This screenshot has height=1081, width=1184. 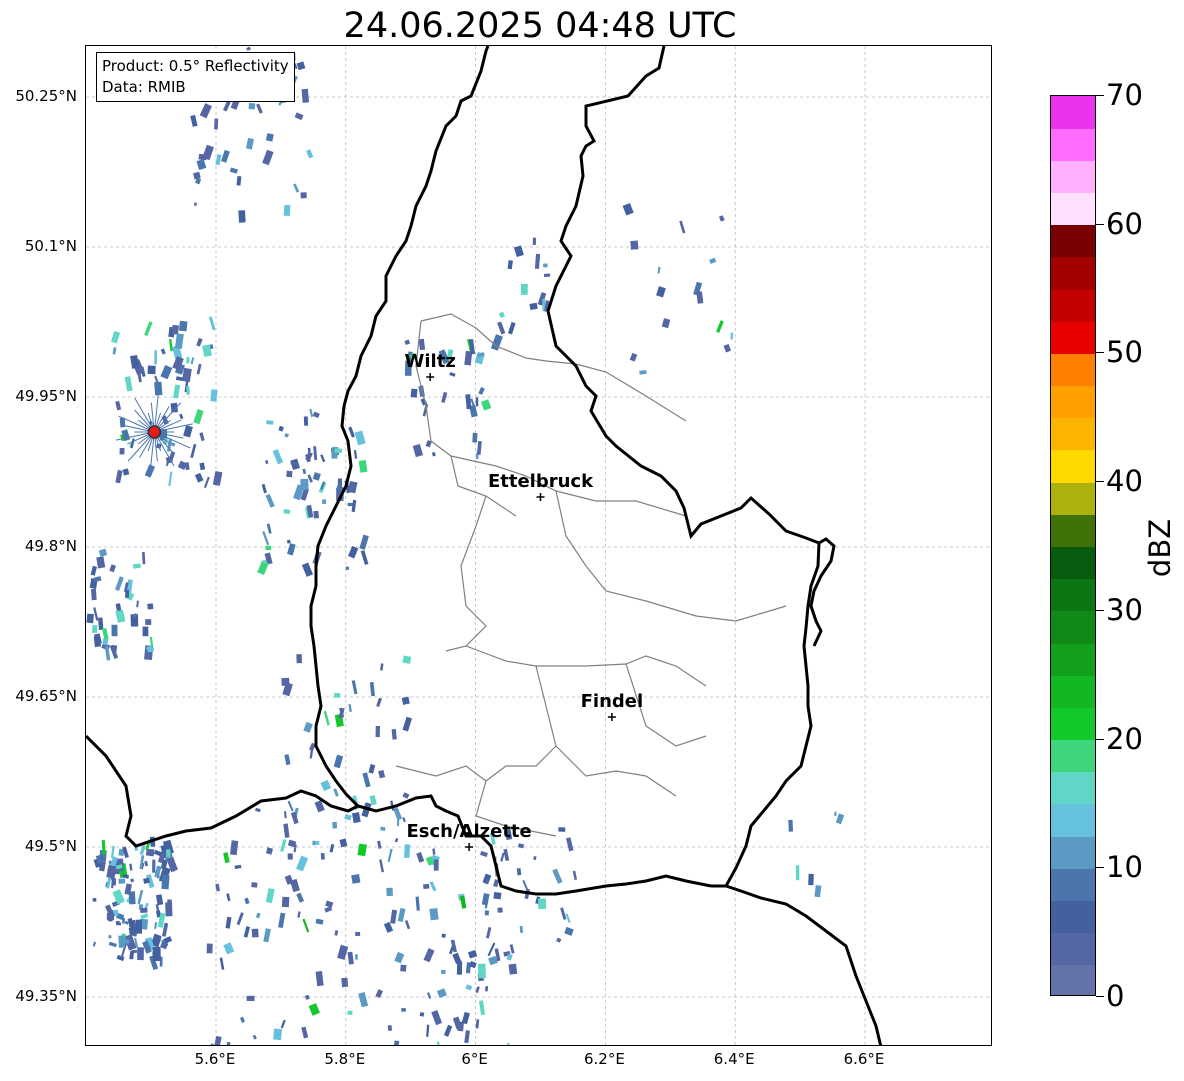 I want to click on y-tick-label: 49.5°N, so click(x=50, y=846).